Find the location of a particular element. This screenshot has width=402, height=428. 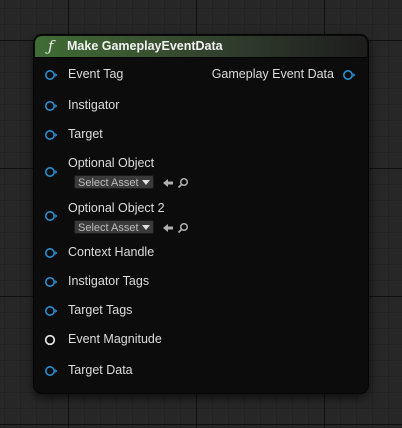

input-label-target-tags: Target Tags is located at coordinates (100, 310).